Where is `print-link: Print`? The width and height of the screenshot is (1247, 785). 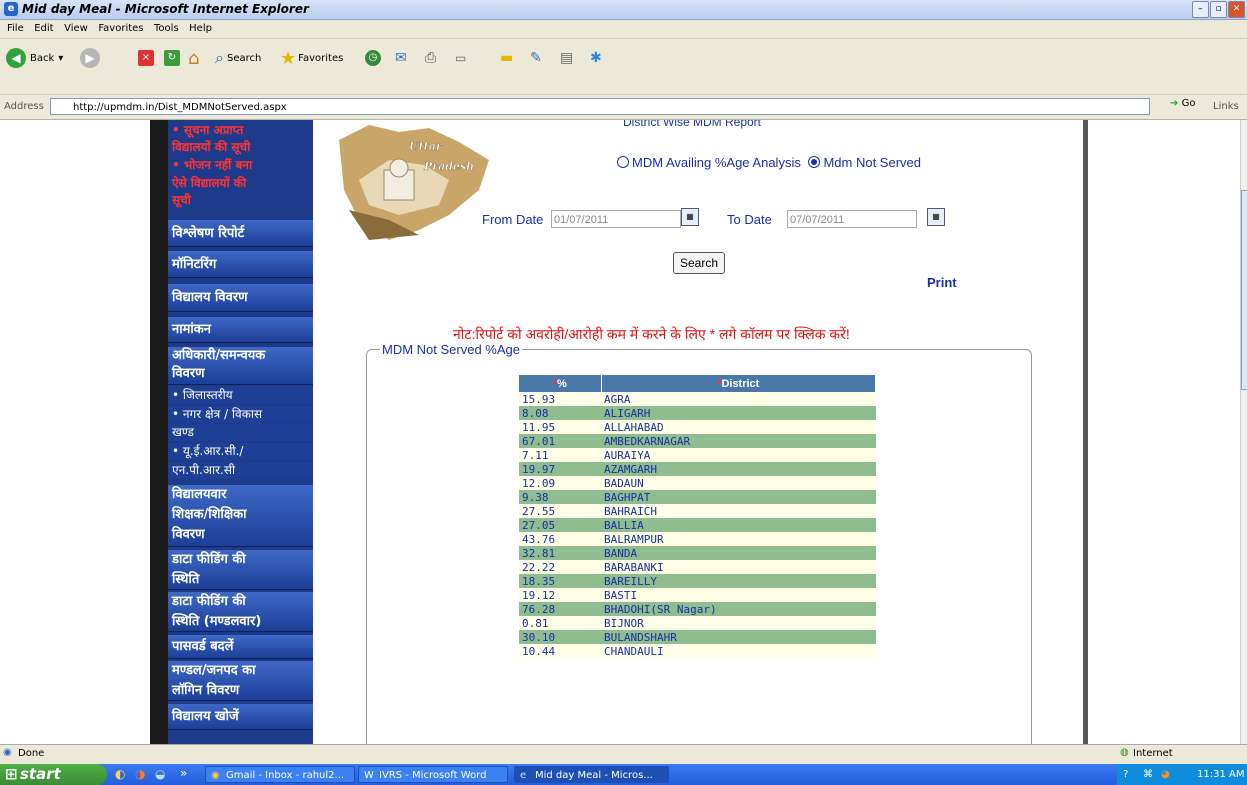 print-link: Print is located at coordinates (942, 282).